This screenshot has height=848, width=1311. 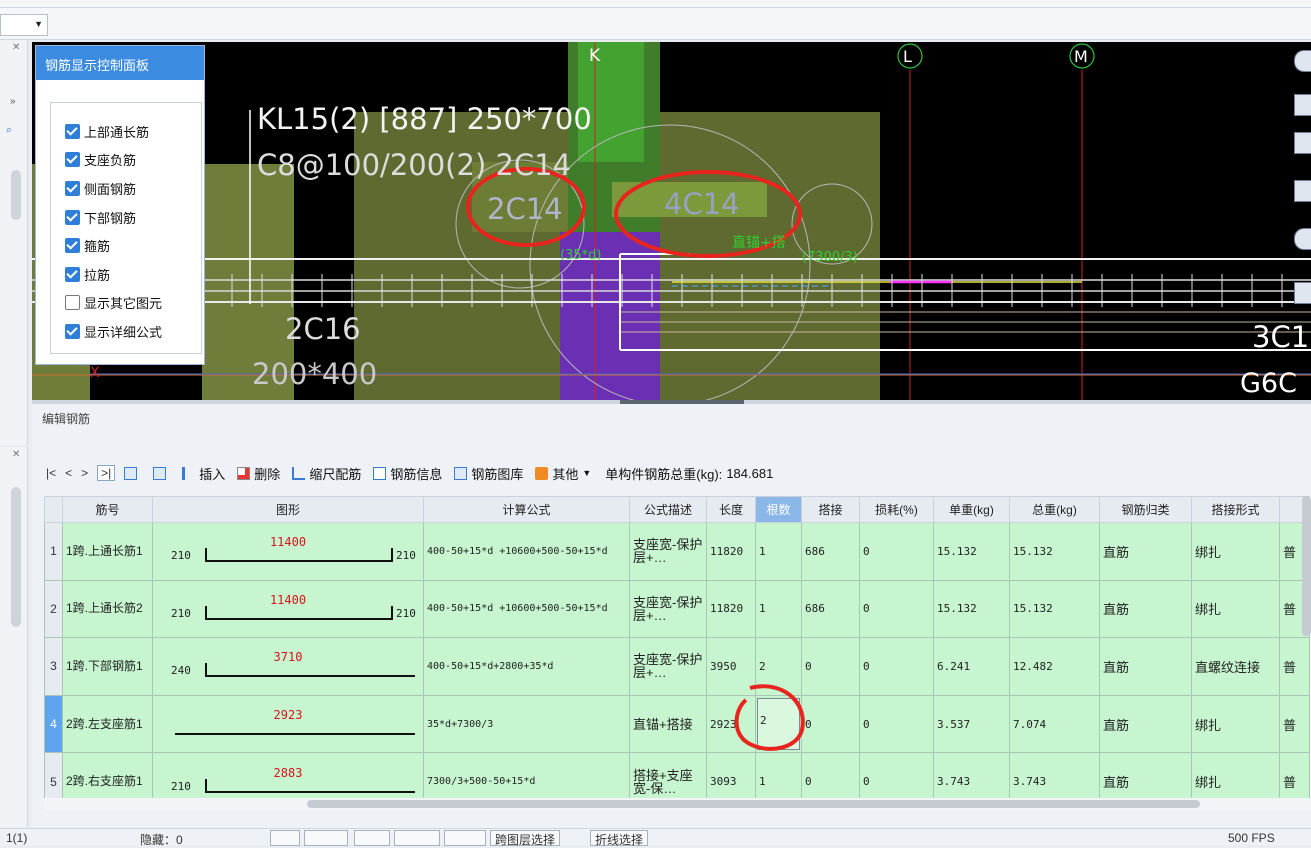 I want to click on column-header: 损耗(%), so click(x=896, y=509).